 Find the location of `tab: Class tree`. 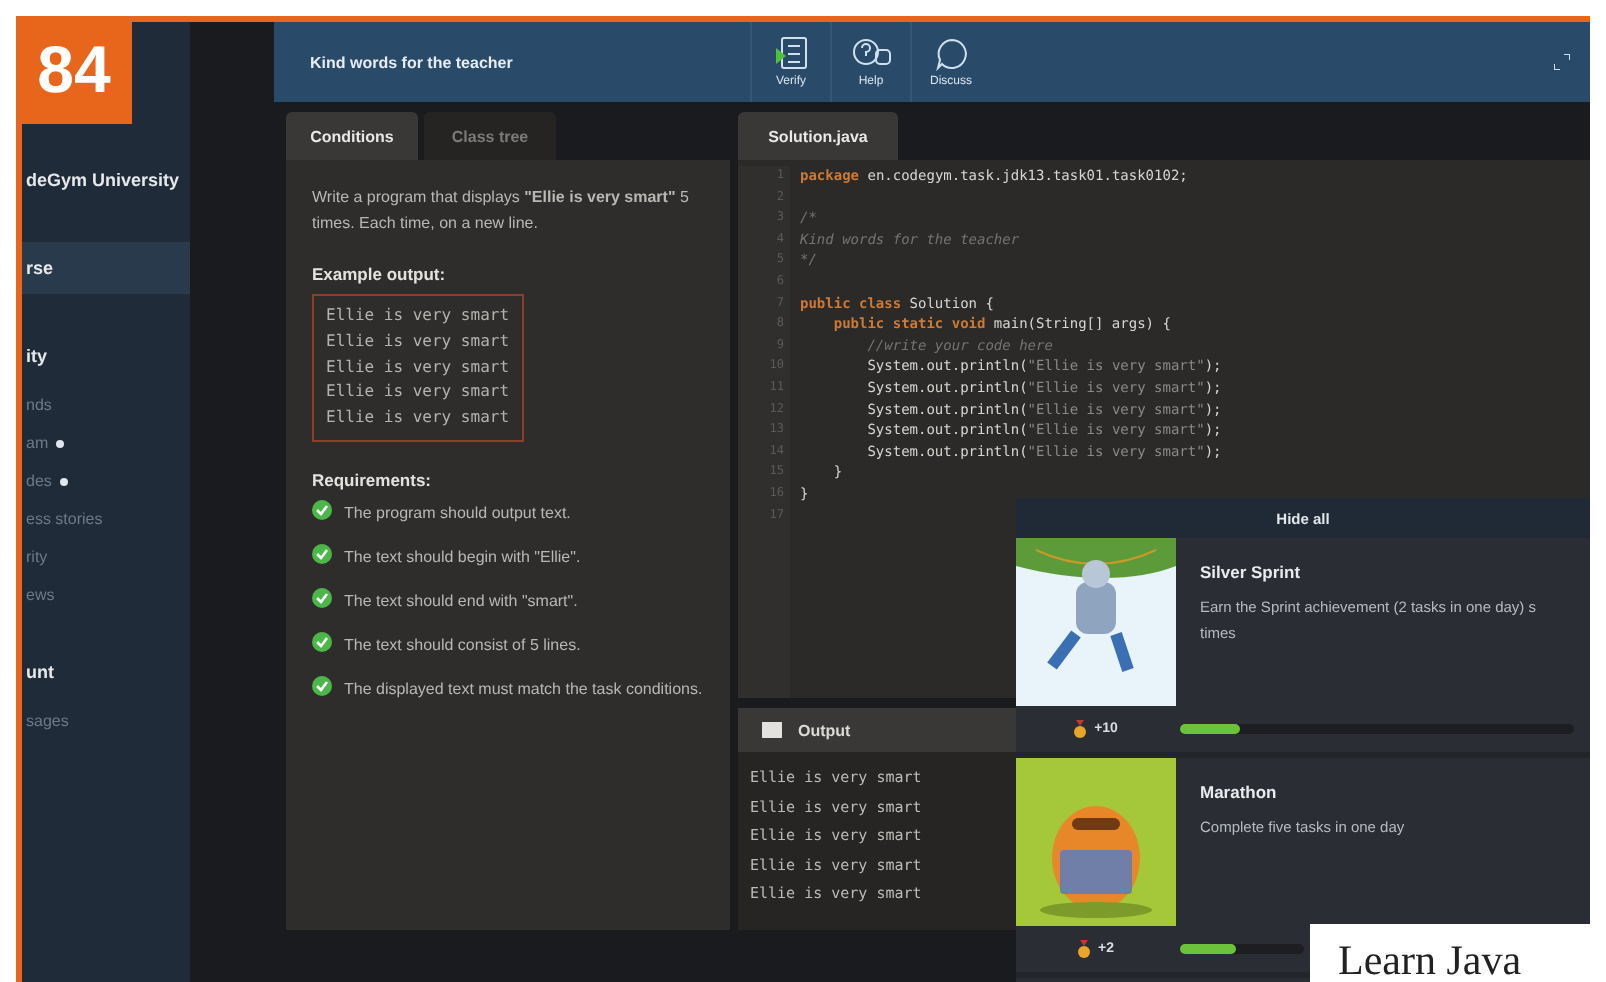

tab: Class tree is located at coordinates (490, 136).